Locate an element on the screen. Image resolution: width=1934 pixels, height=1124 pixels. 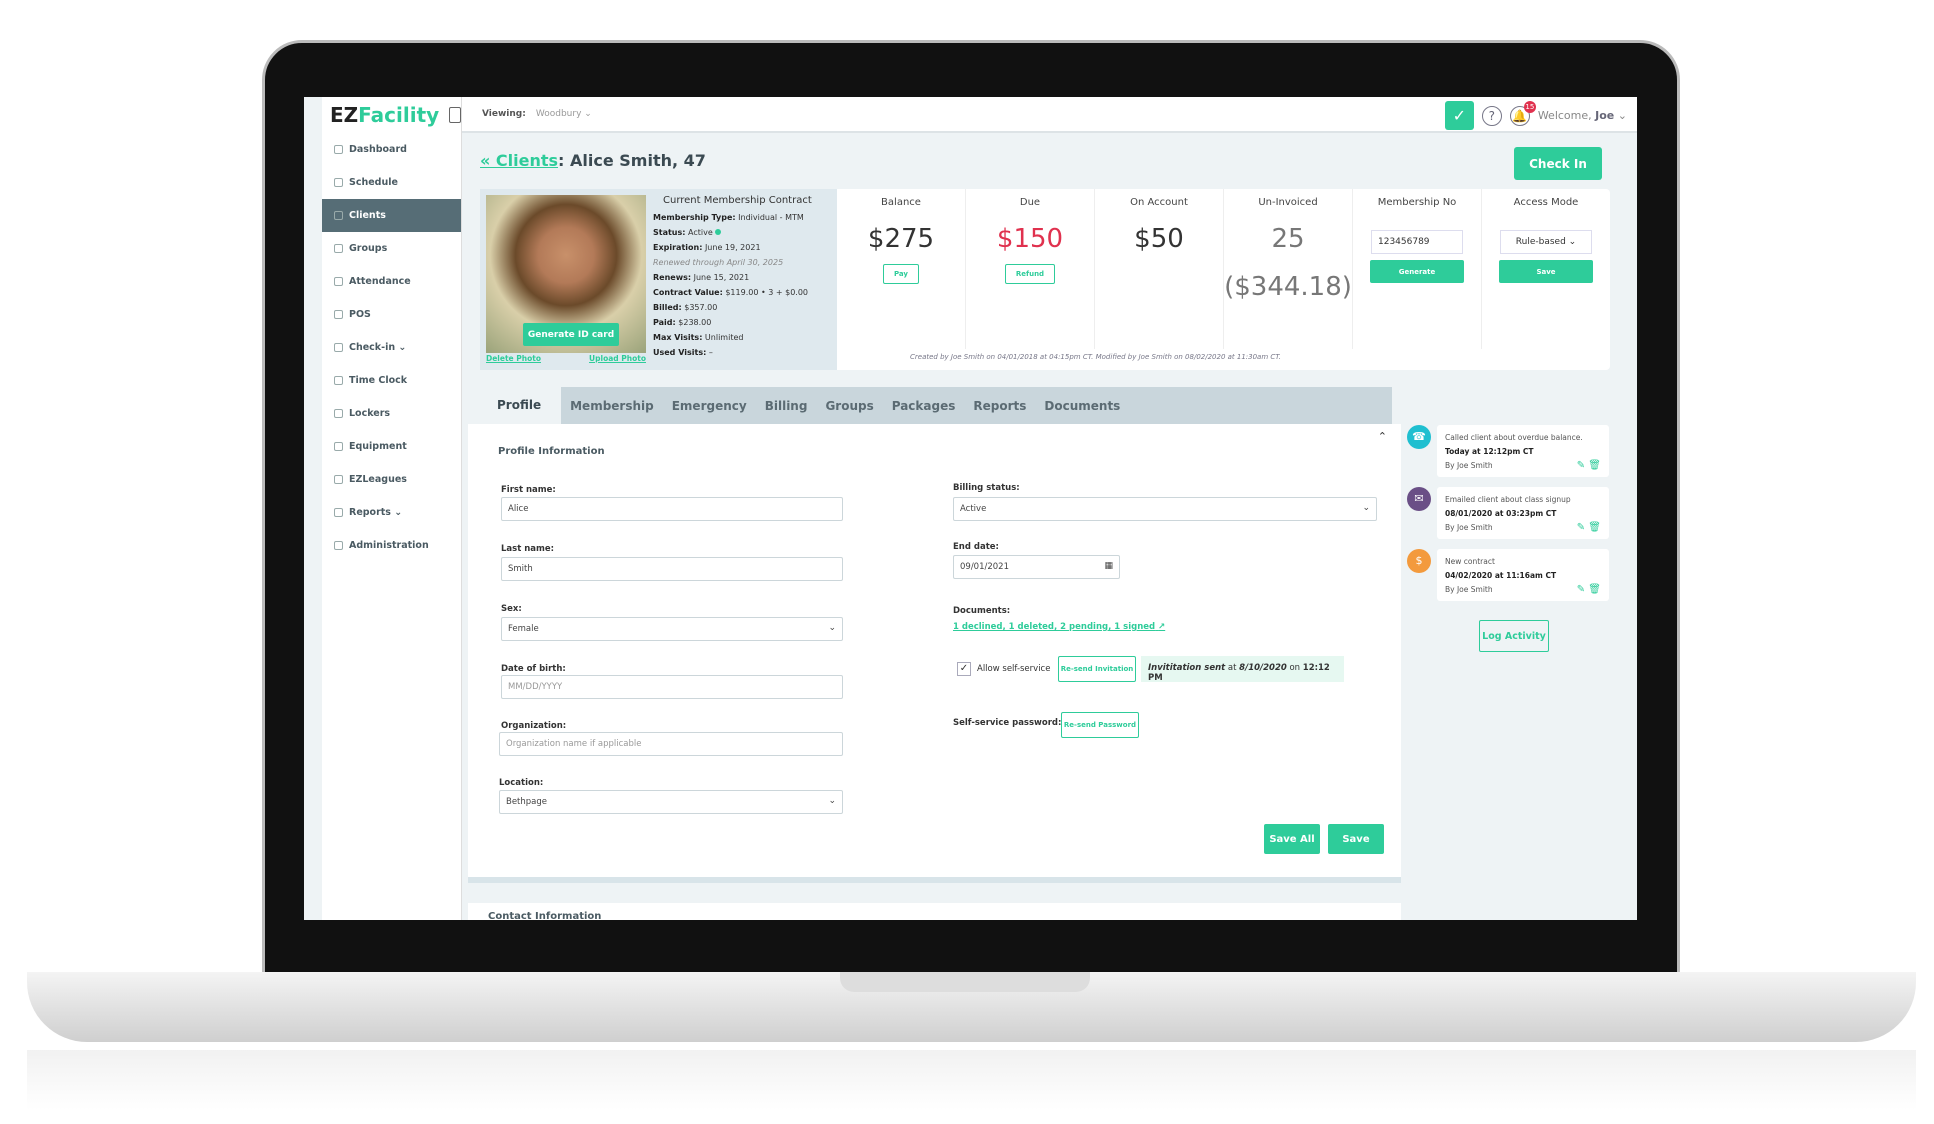
first-name-input: Alice is located at coordinates (672, 509).